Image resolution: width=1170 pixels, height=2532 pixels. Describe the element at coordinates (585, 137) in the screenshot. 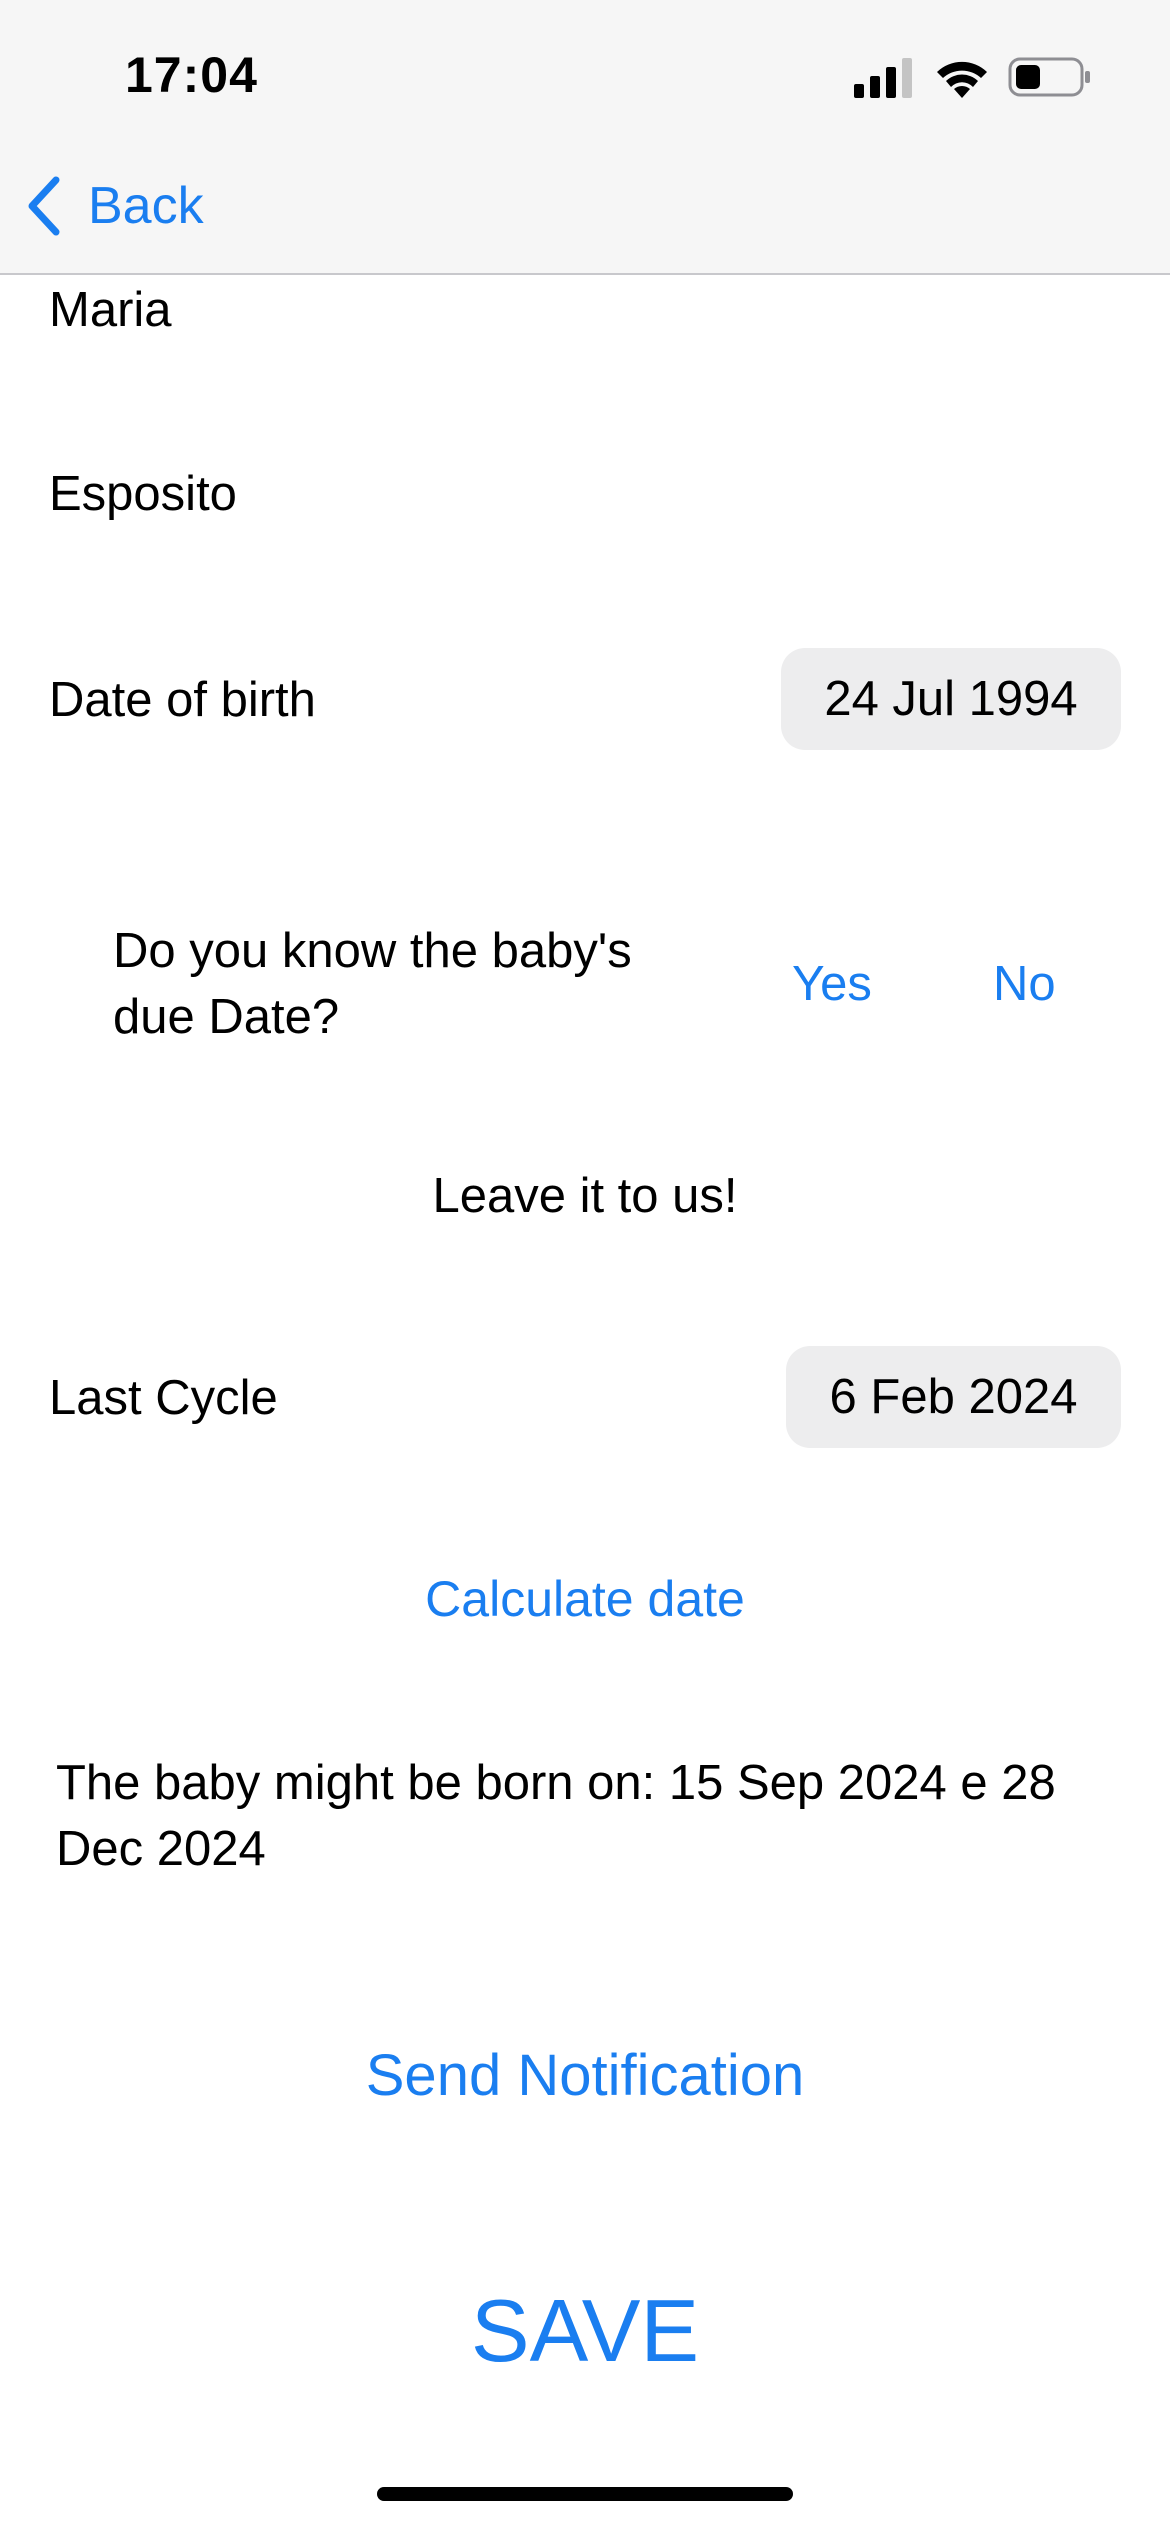

I see `navigation-bar: 17:04 Back` at that location.